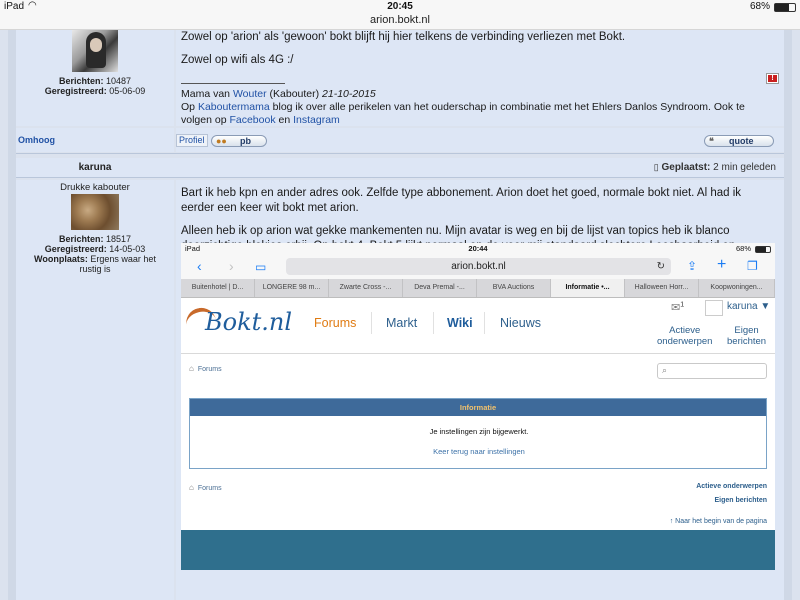 This screenshot has width=800, height=600. I want to click on pb-button: ●● pb, so click(239, 141).